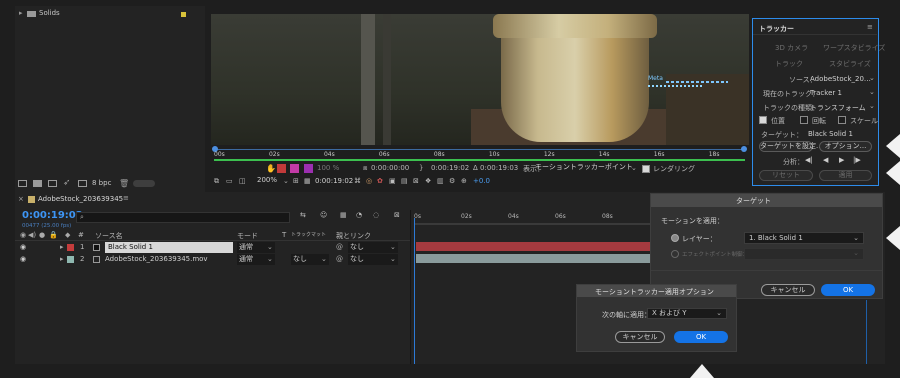 Image resolution: width=900 pixels, height=378 pixels. Describe the element at coordinates (376, 215) in the screenshot. I see `graph-editor-icon: ◌` at that location.